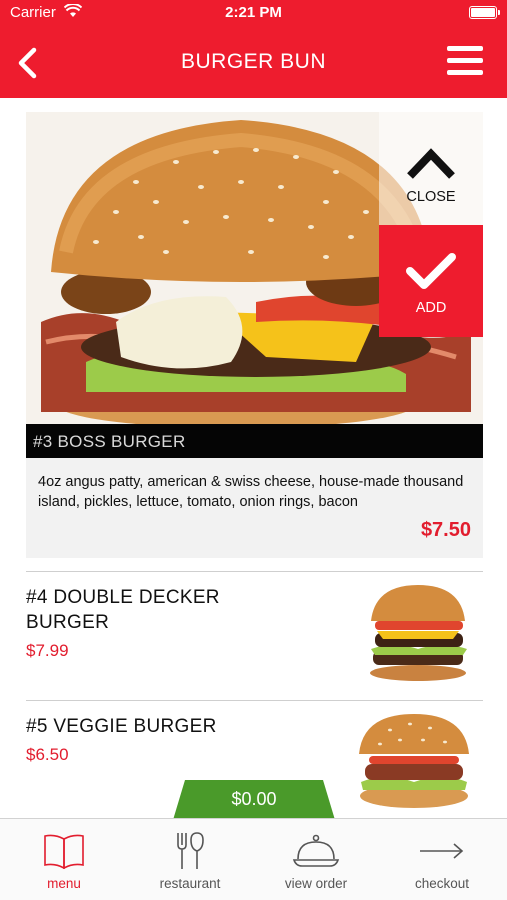 The height and width of the screenshot is (900, 507). Describe the element at coordinates (64, 851) in the screenshot. I see `book-icon` at that location.